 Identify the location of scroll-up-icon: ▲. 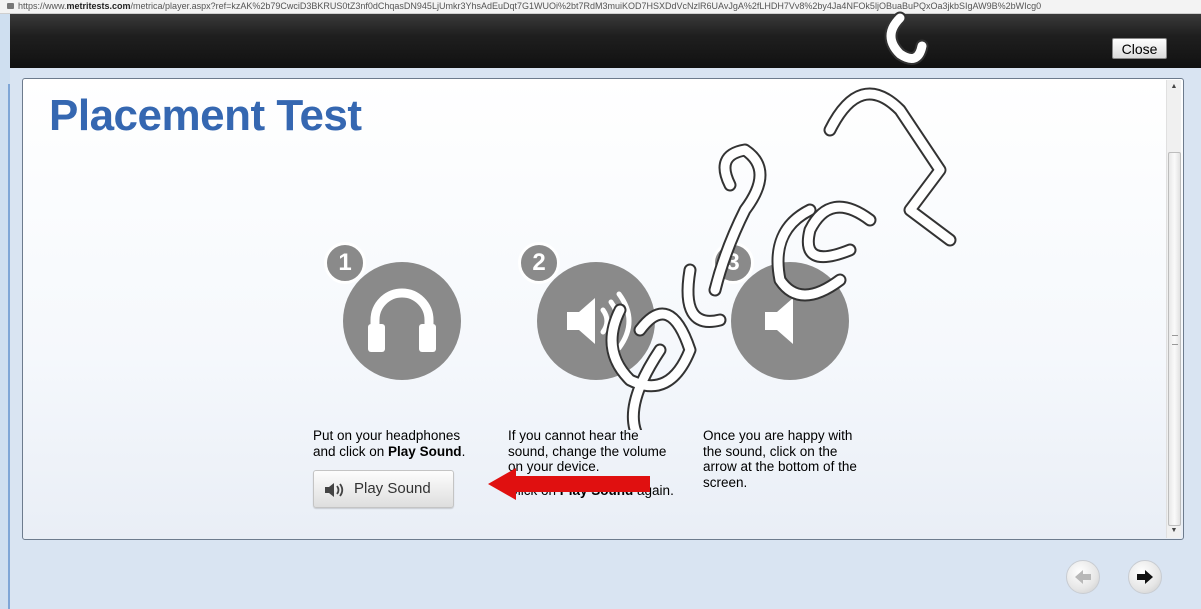
(1174, 87).